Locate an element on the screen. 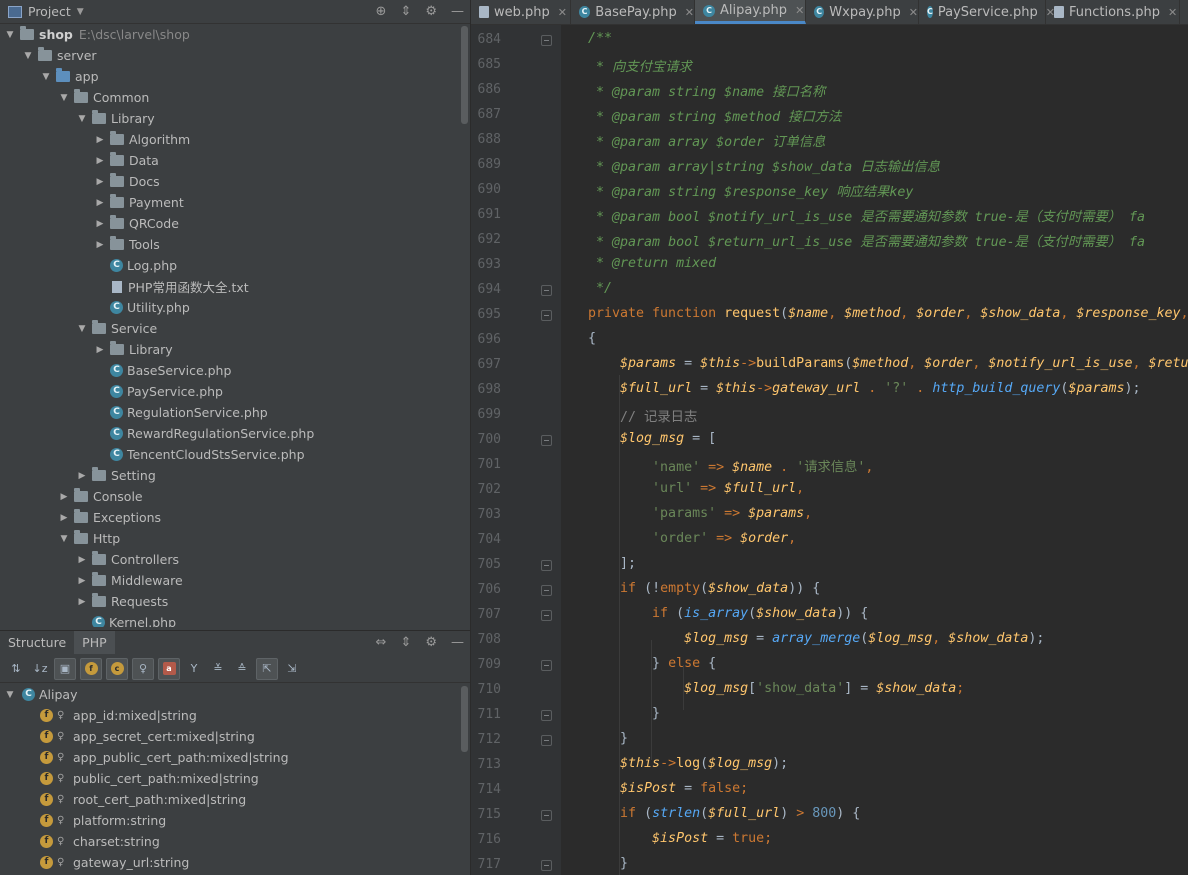  tab-structure: Structure is located at coordinates (37, 642).